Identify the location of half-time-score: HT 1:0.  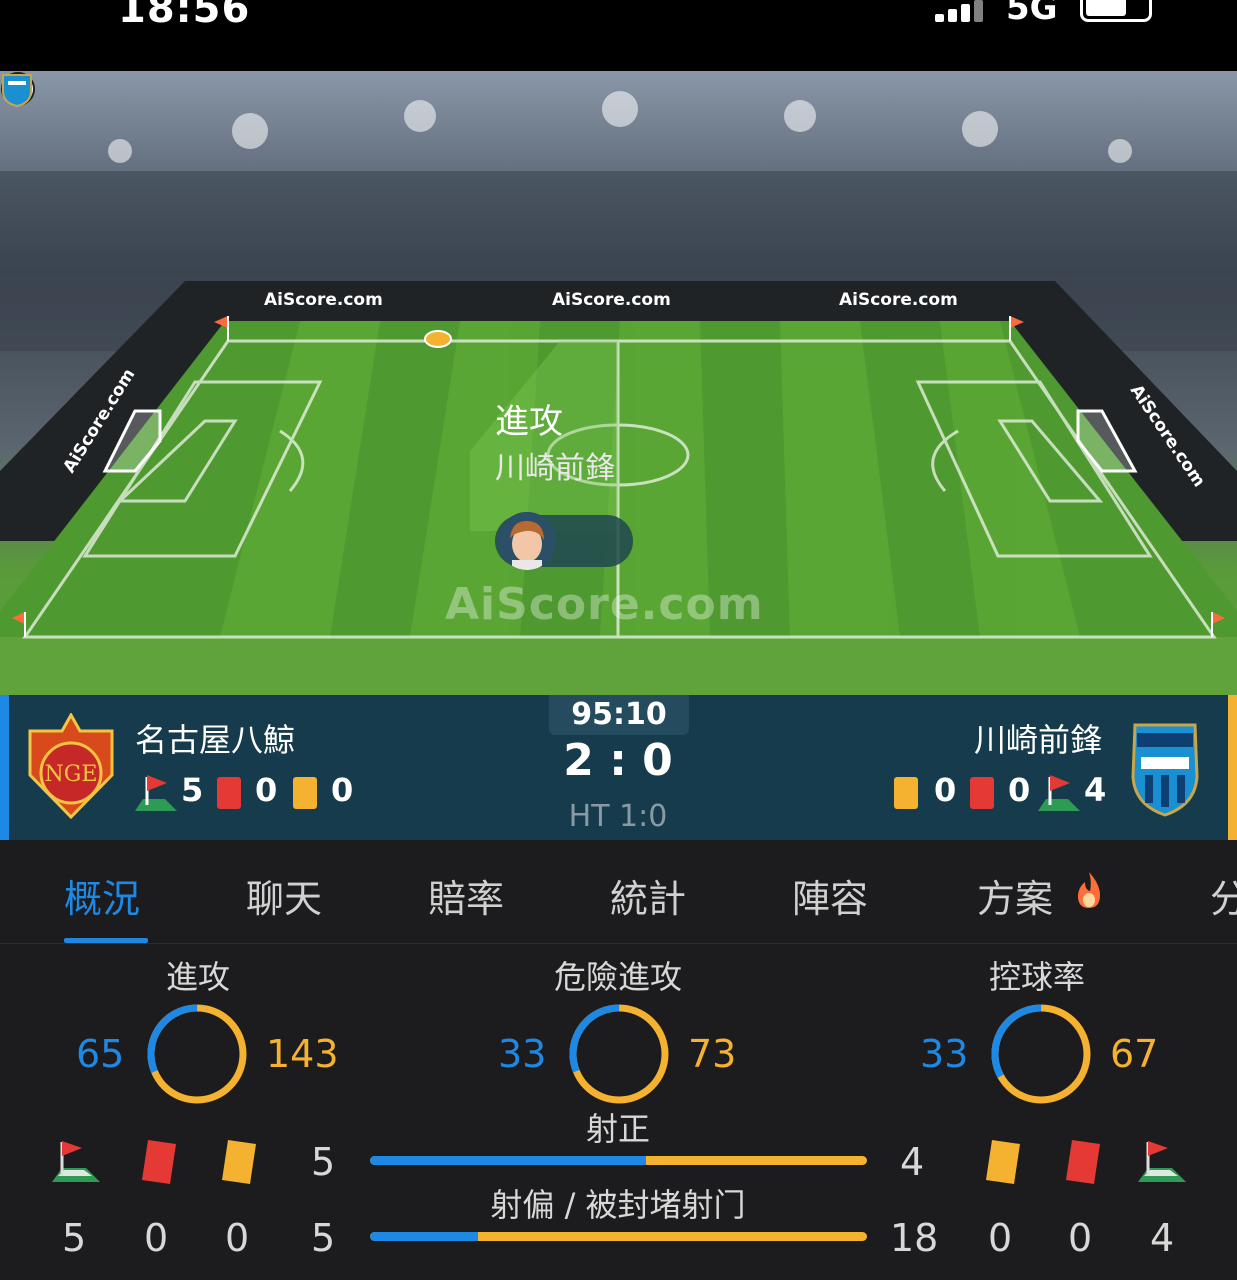
(618, 816).